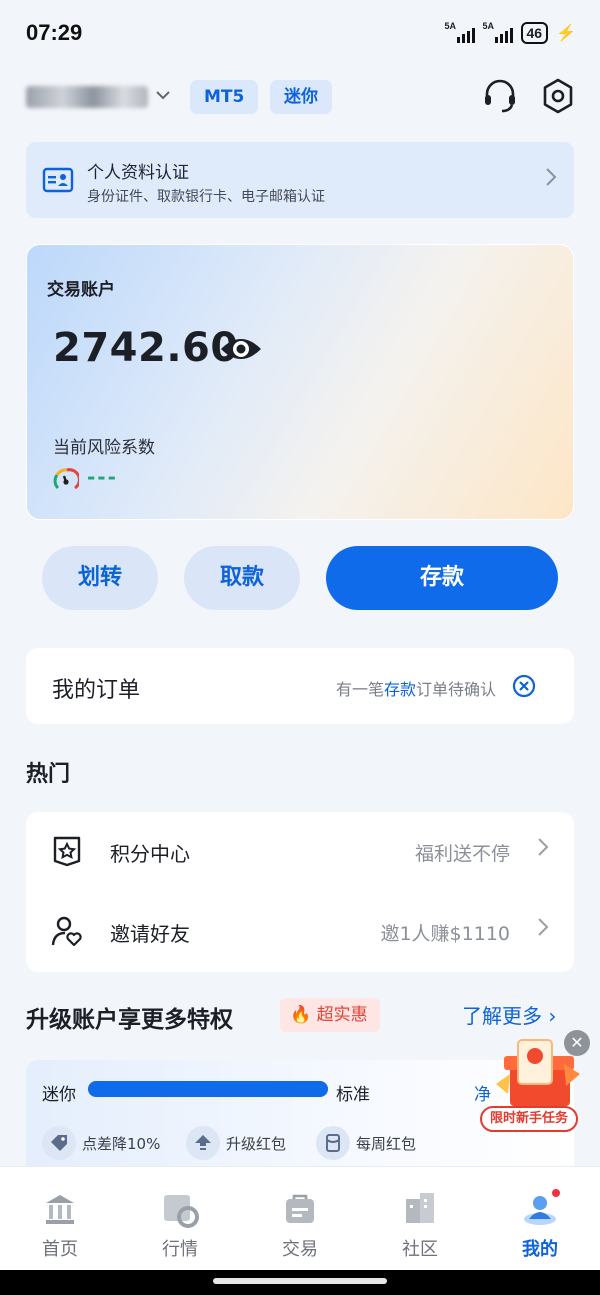 Image resolution: width=600 pixels, height=1295 pixels. I want to click on bottom-tab-bar: 首页 行情 交易 社区 我的, so click(300, 1218).